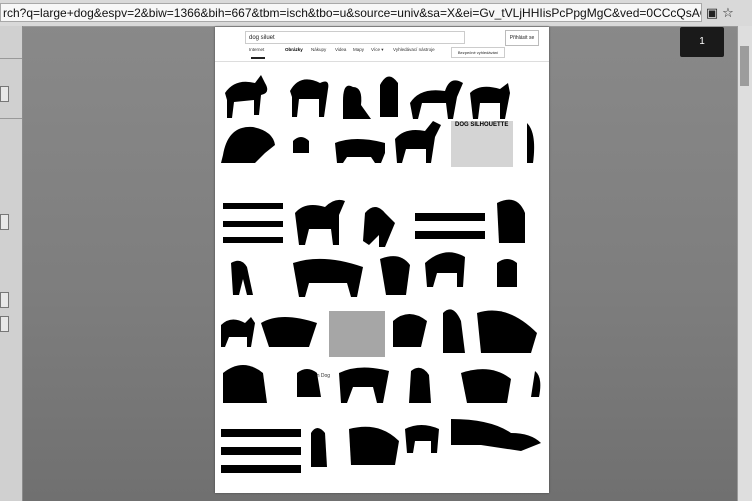 Image resolution: width=752 pixels, height=501 pixels. What do you see at coordinates (358, 49) in the screenshot?
I see `tab-maps: Mapy` at bounding box center [358, 49].